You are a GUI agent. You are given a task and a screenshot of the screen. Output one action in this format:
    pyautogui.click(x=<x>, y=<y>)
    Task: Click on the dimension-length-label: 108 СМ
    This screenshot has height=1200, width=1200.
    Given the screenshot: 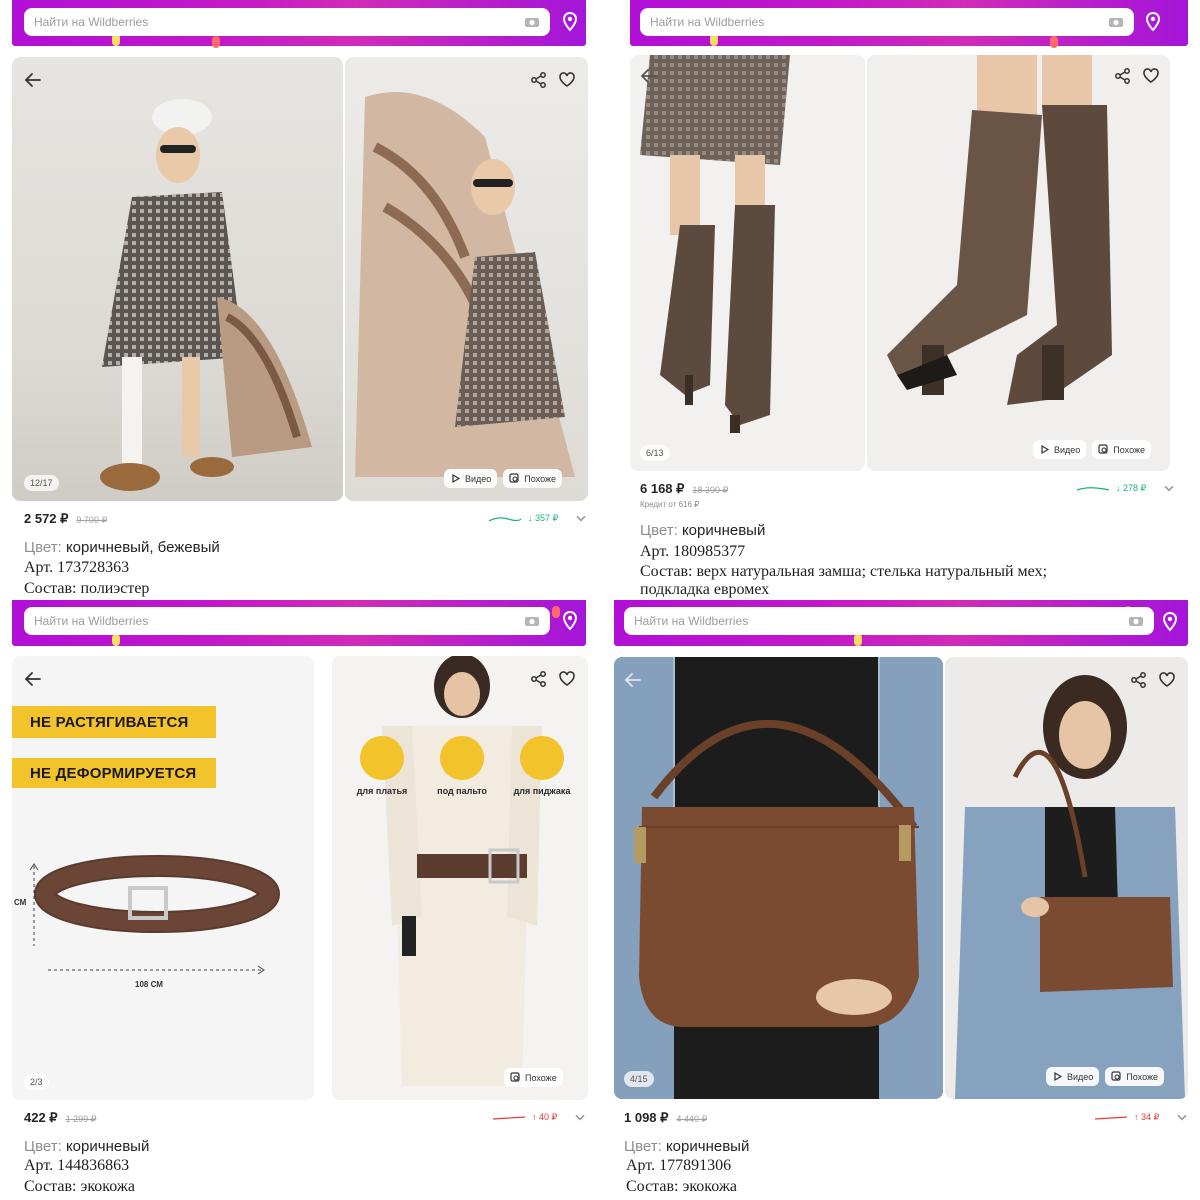 What is the action you would take?
    pyautogui.click(x=149, y=984)
    